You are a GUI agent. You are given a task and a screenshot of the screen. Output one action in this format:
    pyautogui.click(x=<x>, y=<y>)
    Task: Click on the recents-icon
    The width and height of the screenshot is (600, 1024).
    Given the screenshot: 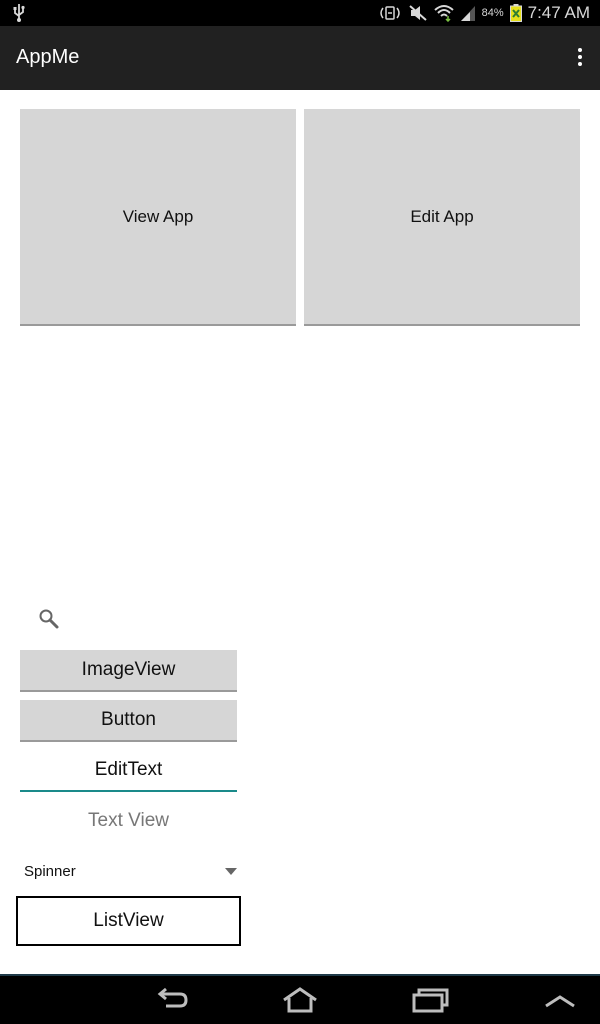 What is the action you would take?
    pyautogui.click(x=430, y=1000)
    